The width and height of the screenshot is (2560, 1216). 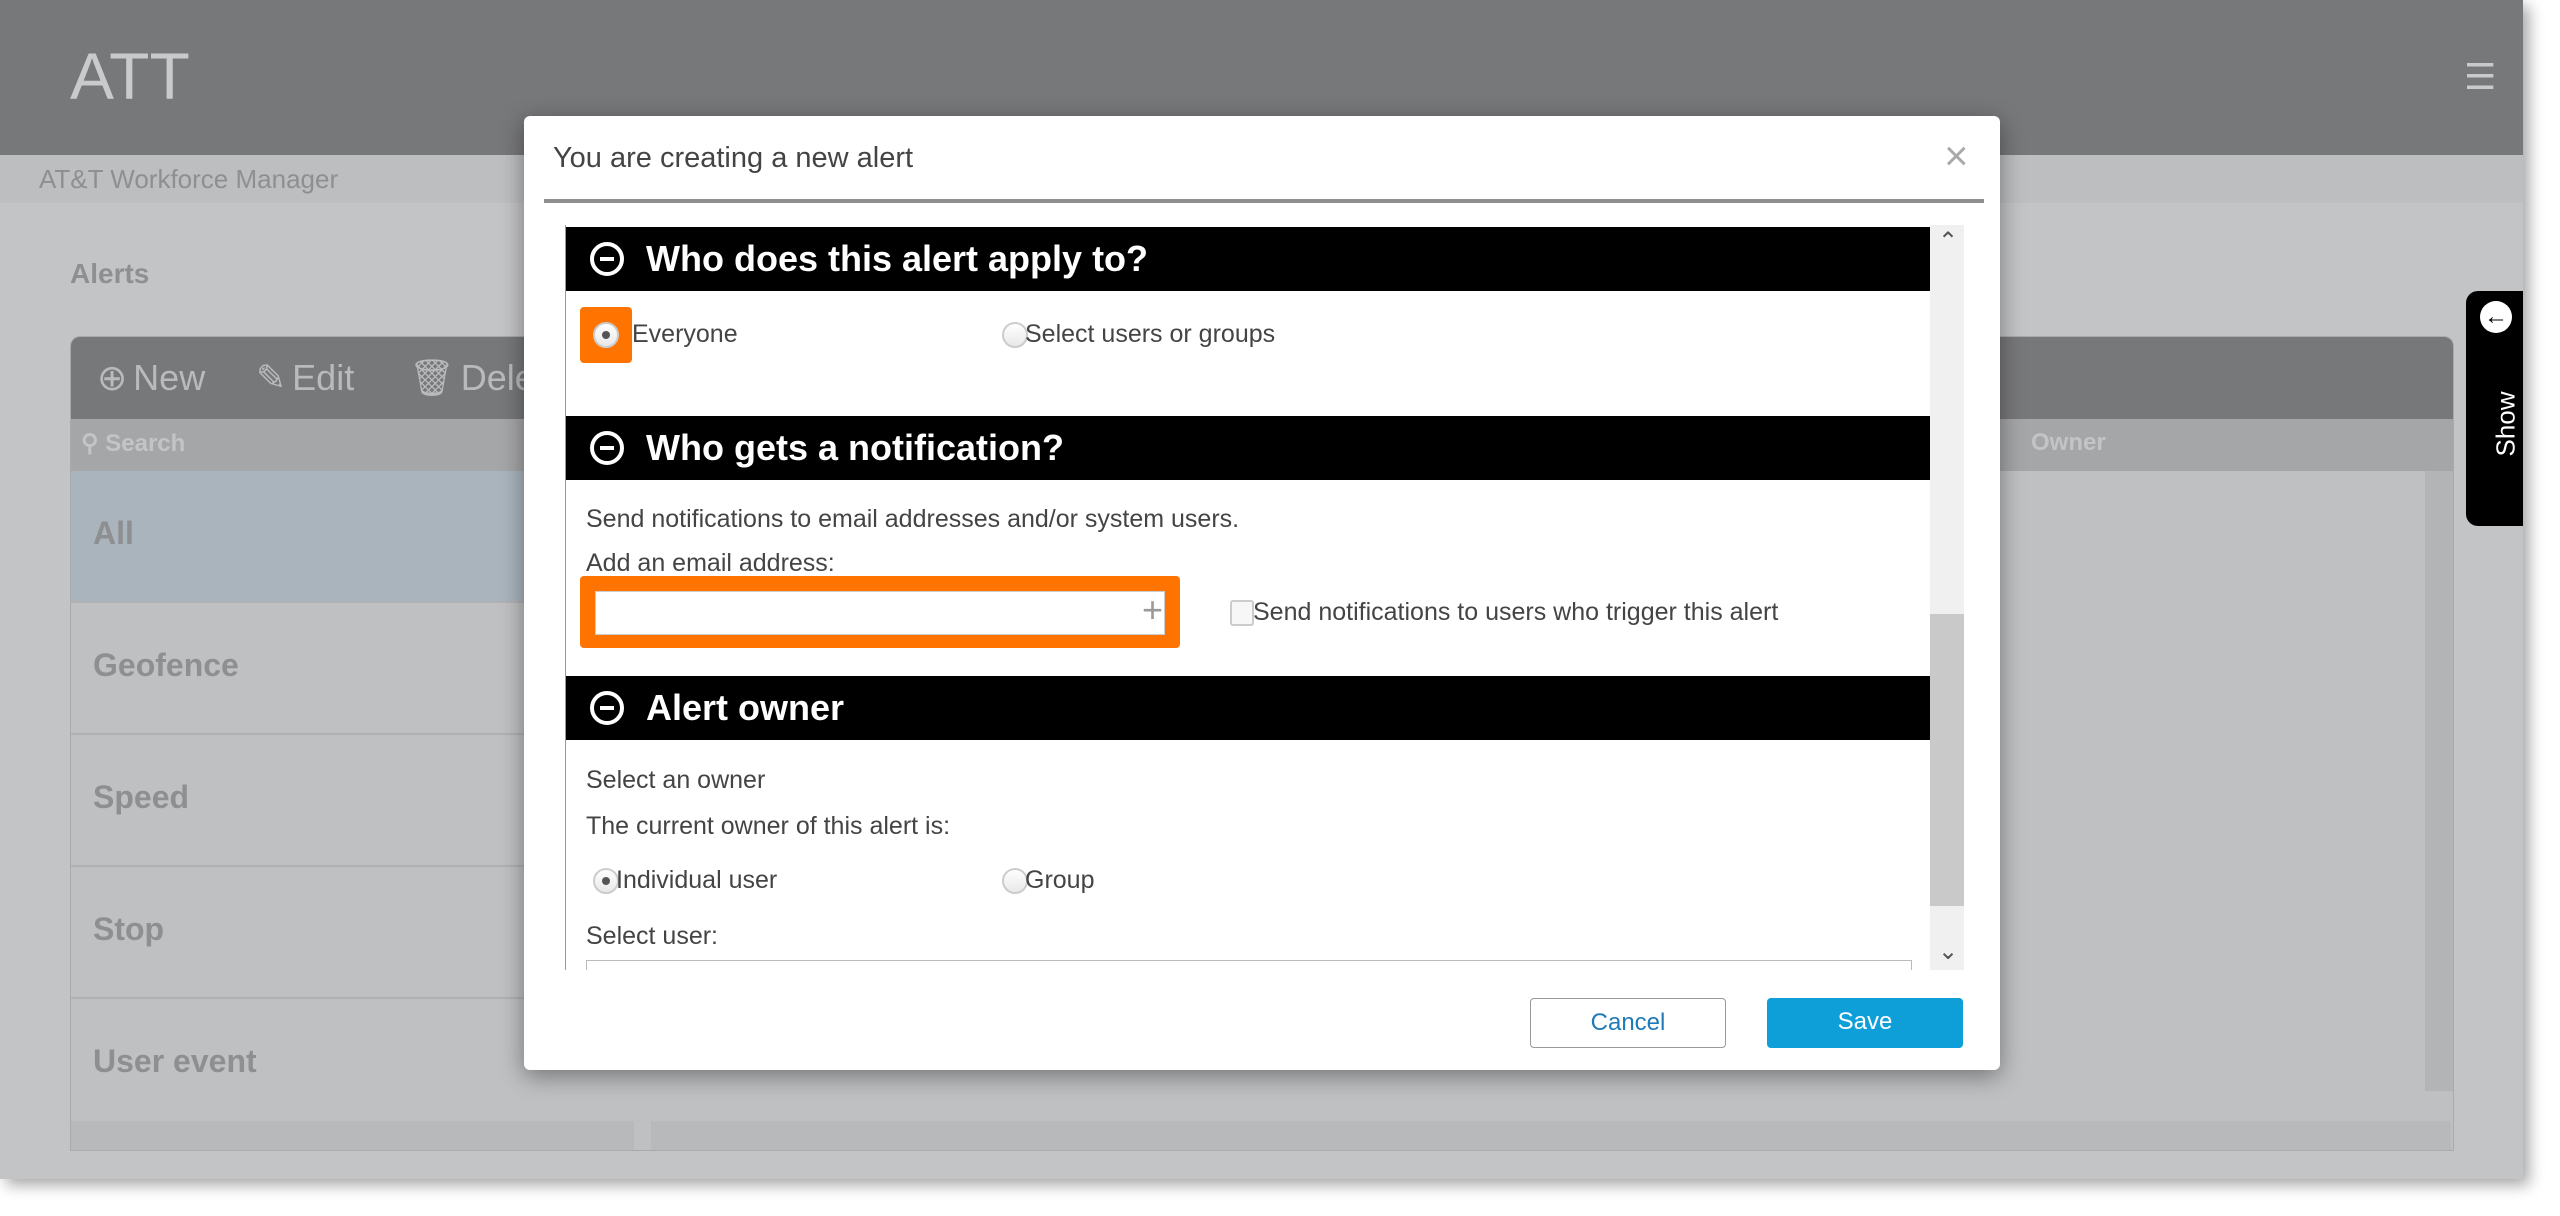 What do you see at coordinates (432, 377) in the screenshot?
I see `trash-icon: 🗑` at bounding box center [432, 377].